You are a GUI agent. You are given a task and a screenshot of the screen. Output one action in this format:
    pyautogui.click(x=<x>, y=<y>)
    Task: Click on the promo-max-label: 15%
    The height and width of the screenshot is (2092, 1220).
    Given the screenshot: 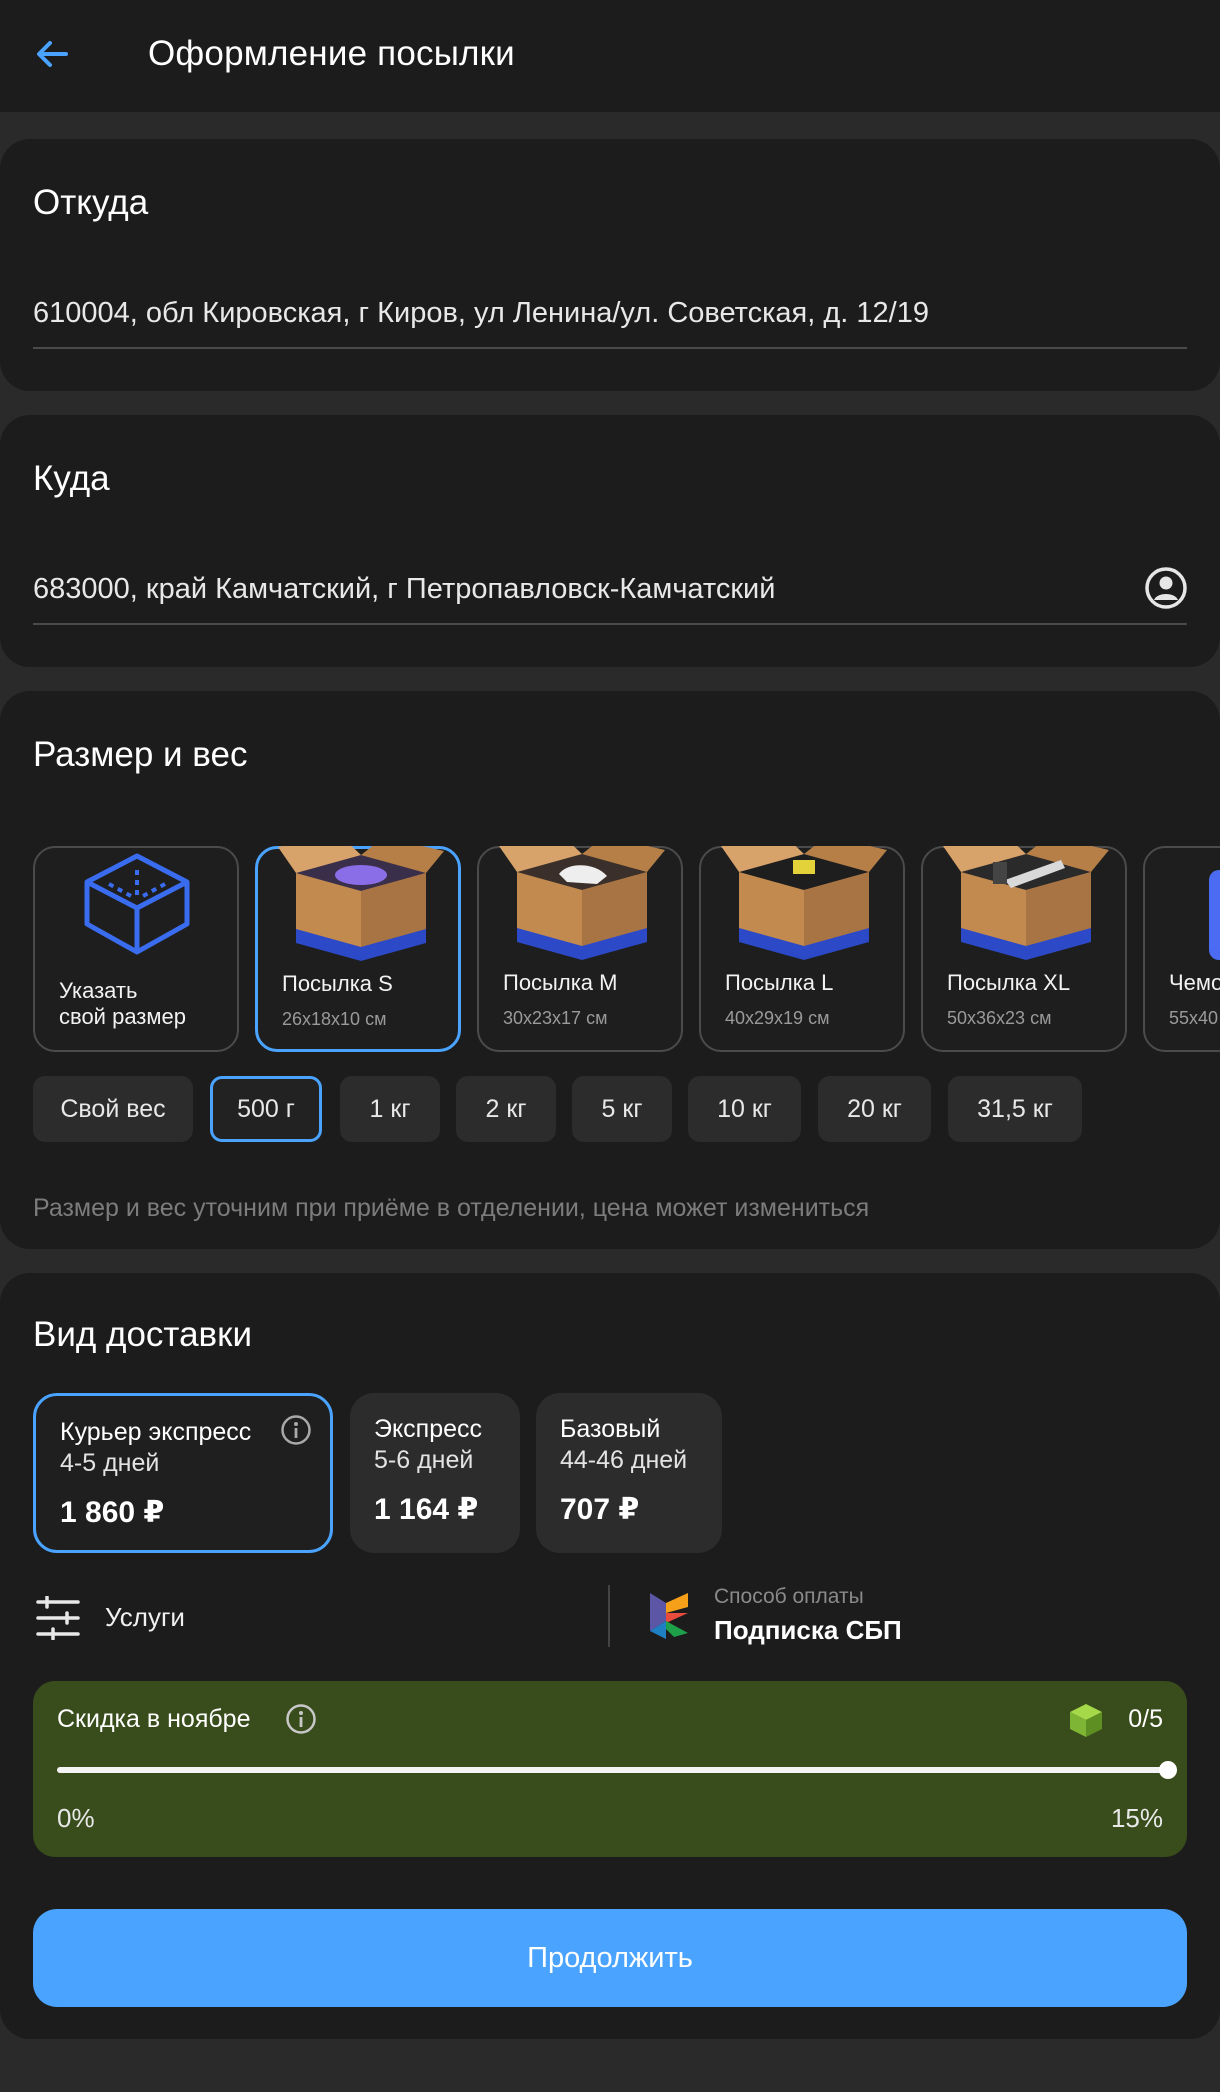 What is the action you would take?
    pyautogui.click(x=1136, y=1818)
    